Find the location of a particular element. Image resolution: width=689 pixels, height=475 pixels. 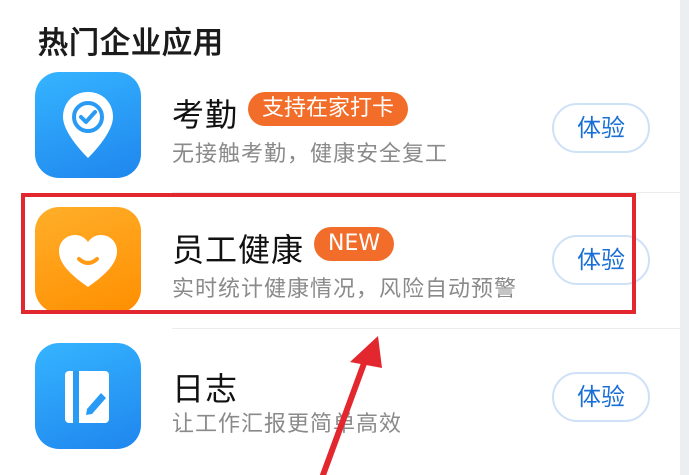

red-arrow-icon is located at coordinates (351, 405).